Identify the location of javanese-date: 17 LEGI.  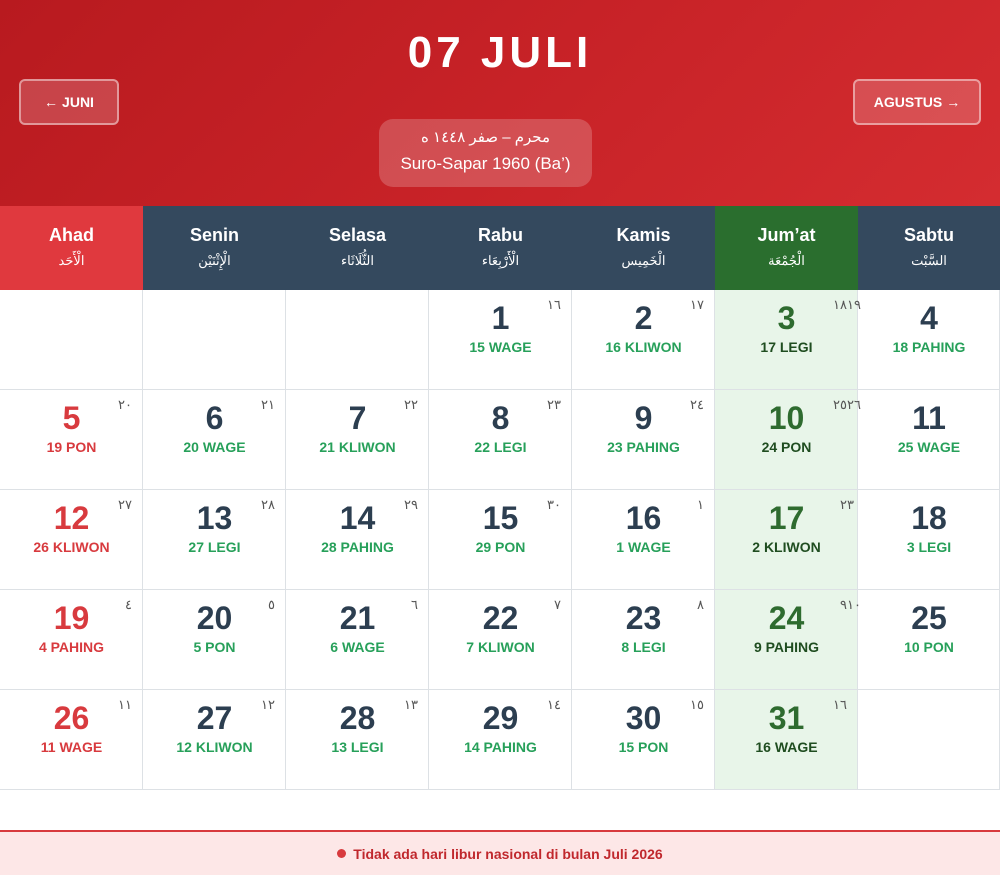
(786, 347).